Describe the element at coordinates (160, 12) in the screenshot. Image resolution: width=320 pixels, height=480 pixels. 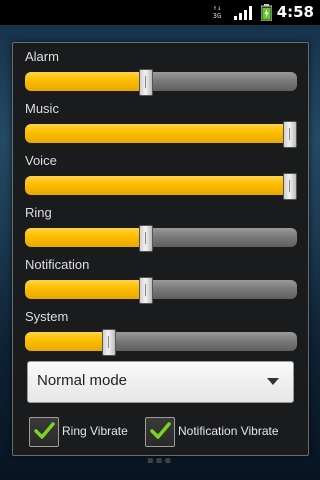
I see `status-bar: ↑↓ 3G 4:58` at that location.